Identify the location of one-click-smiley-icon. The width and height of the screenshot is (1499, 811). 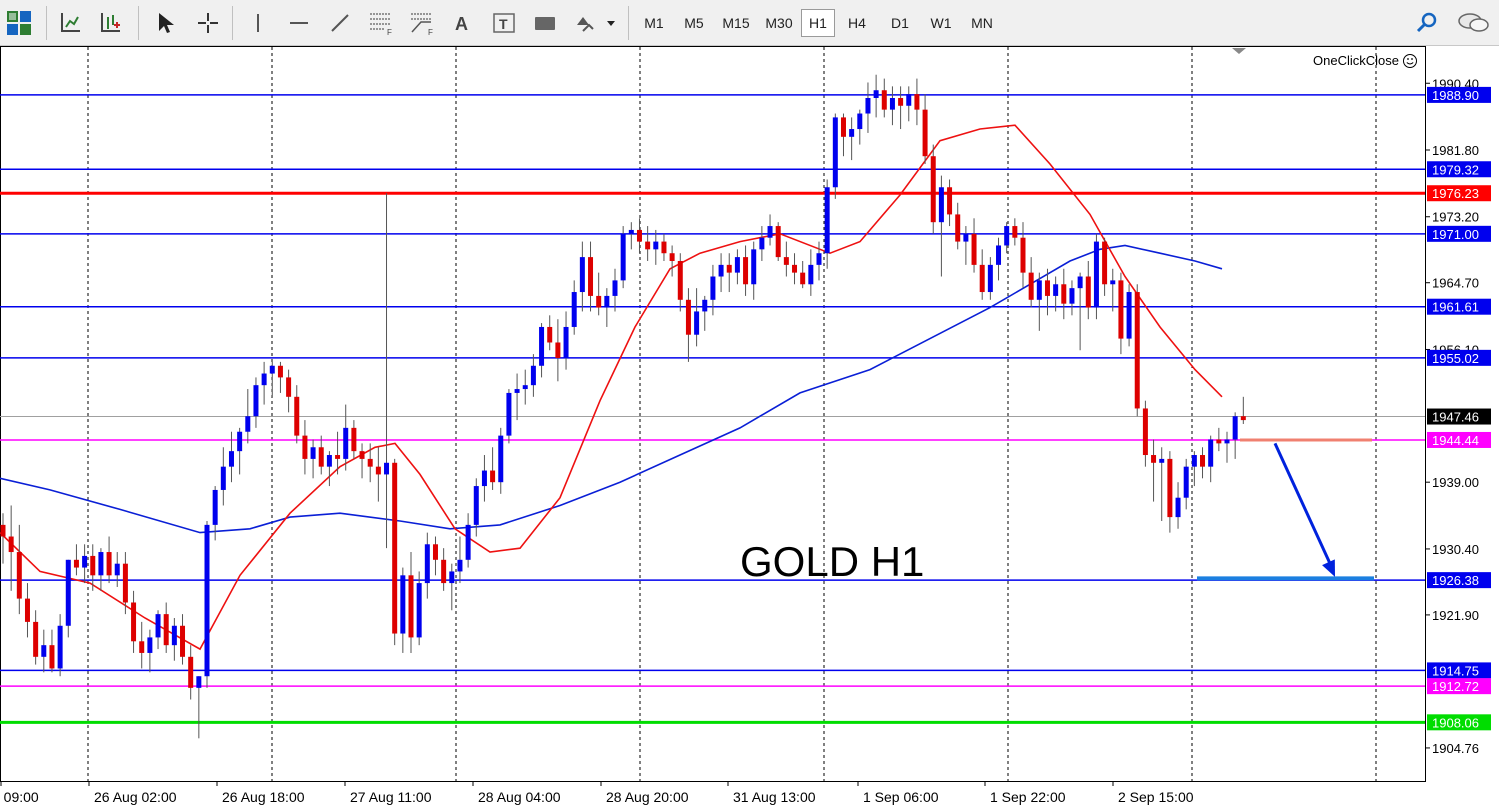
(1410, 61).